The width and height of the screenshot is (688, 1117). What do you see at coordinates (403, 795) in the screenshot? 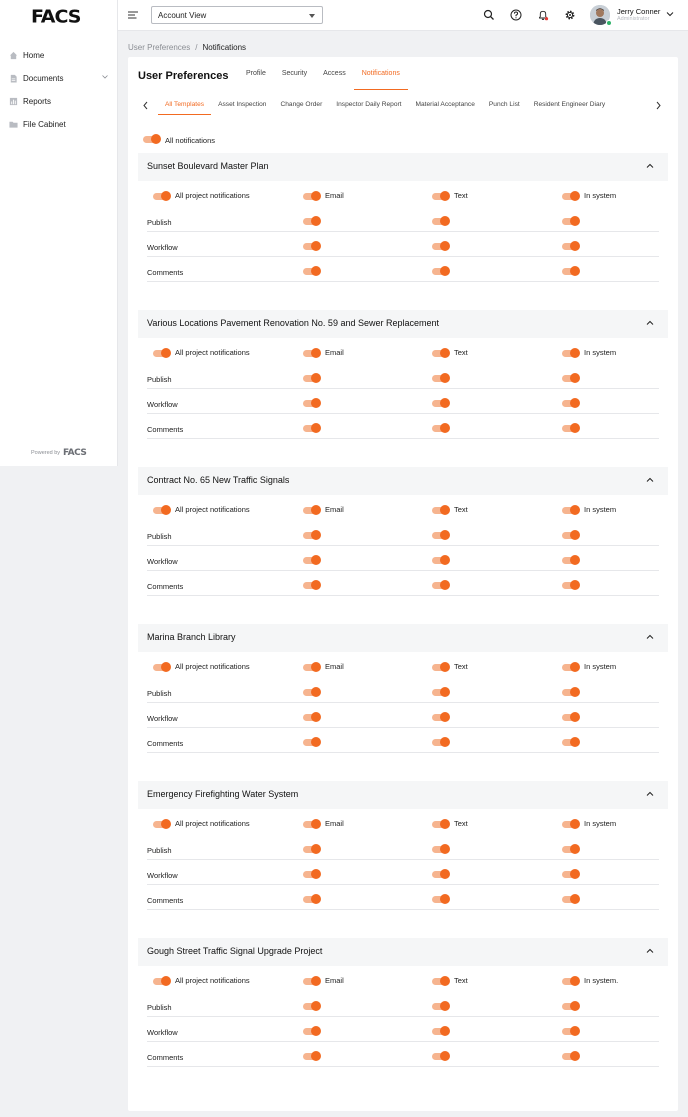
I see `project-header: Emergency Firefighting Water System` at bounding box center [403, 795].